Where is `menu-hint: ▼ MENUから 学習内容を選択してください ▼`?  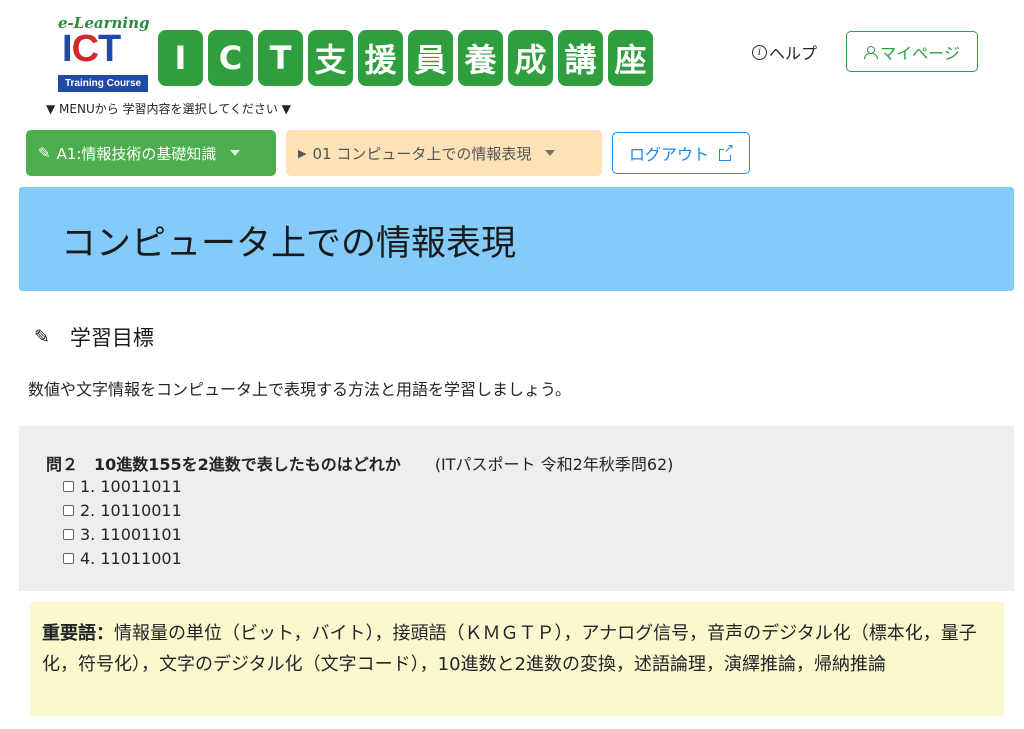
menu-hint: ▼ MENUから 学習内容を選択してください ▼ is located at coordinates (168, 109).